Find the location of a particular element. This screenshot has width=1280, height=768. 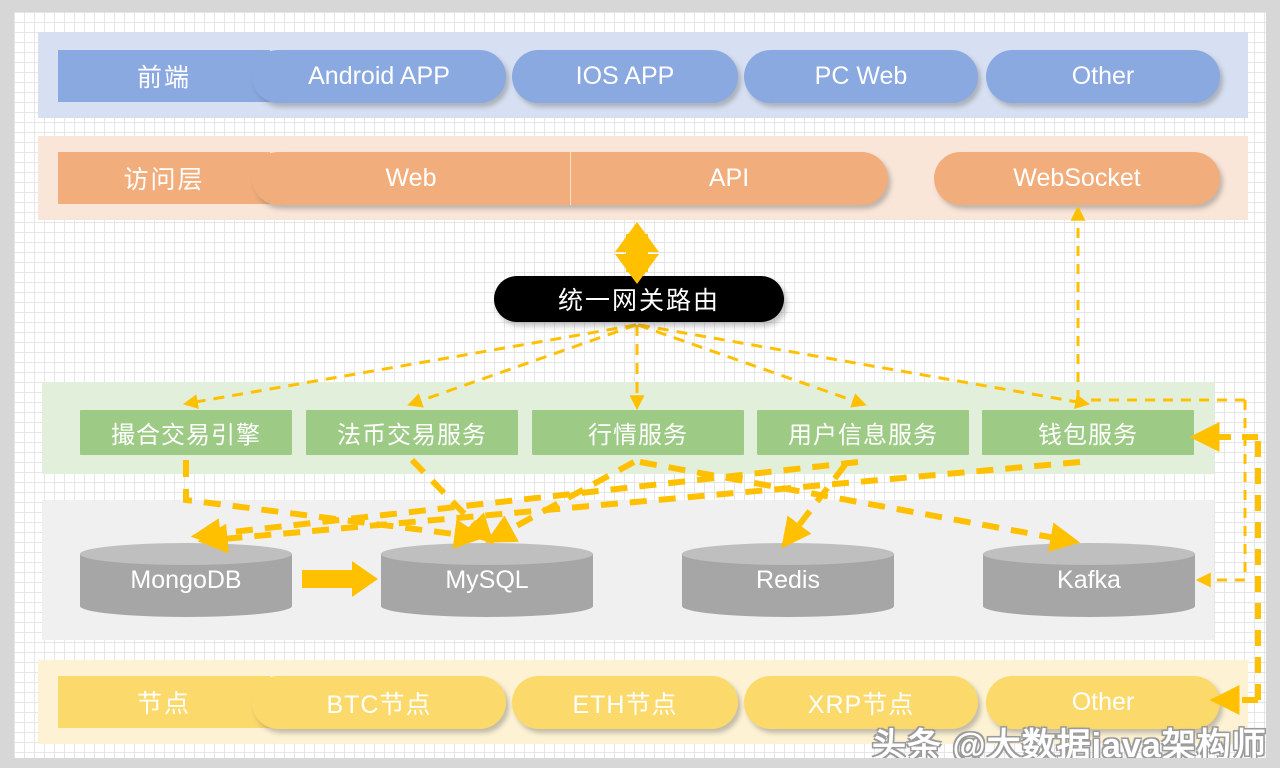

node-item-label: ETH节点 is located at coordinates (625, 704).